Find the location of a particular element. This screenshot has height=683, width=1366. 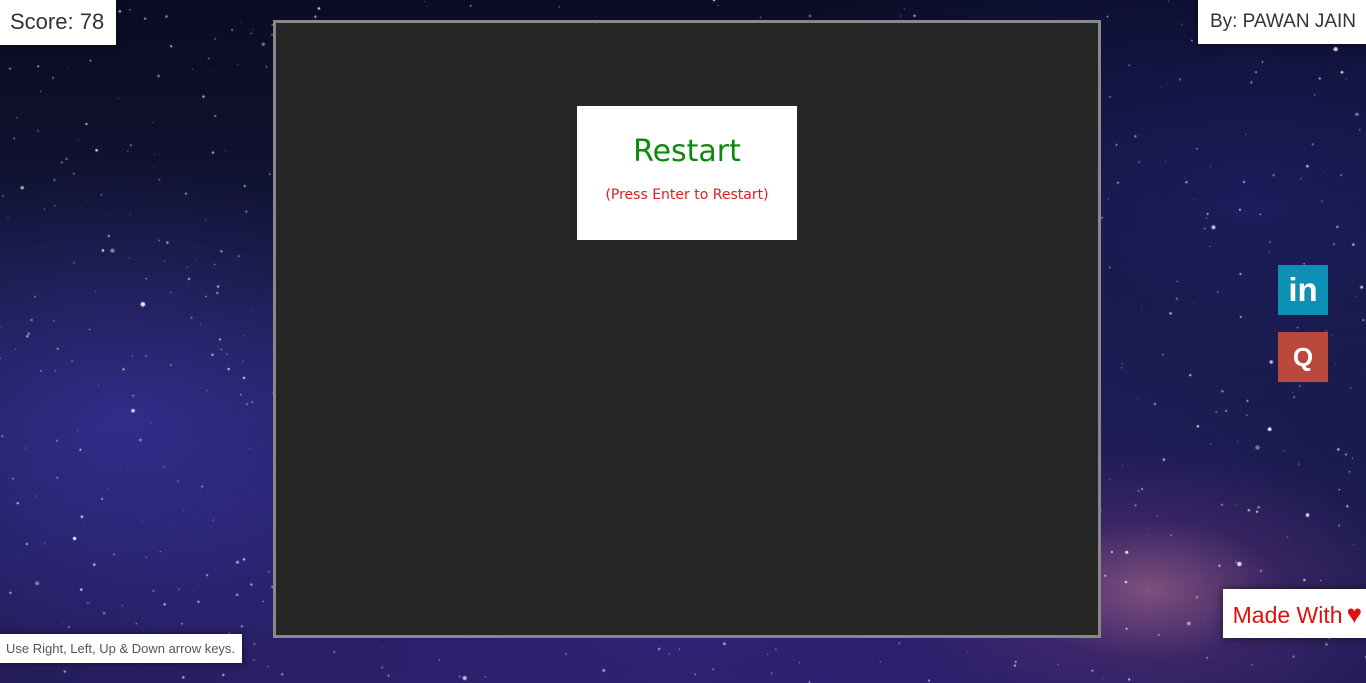

made-with-badge: Made With ♥ is located at coordinates (1294, 613).